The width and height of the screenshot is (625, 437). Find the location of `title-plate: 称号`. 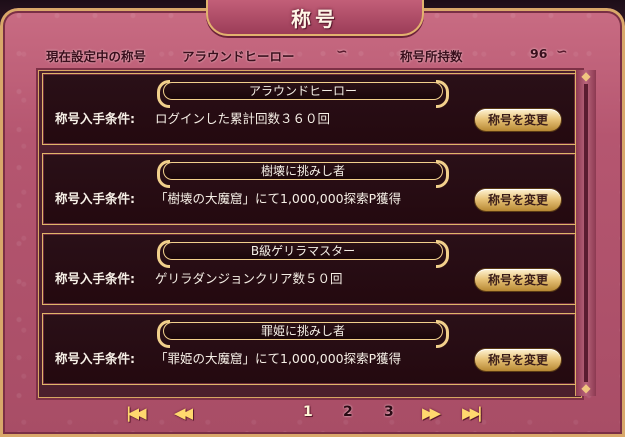

title-plate: 称号 is located at coordinates (315, 18).